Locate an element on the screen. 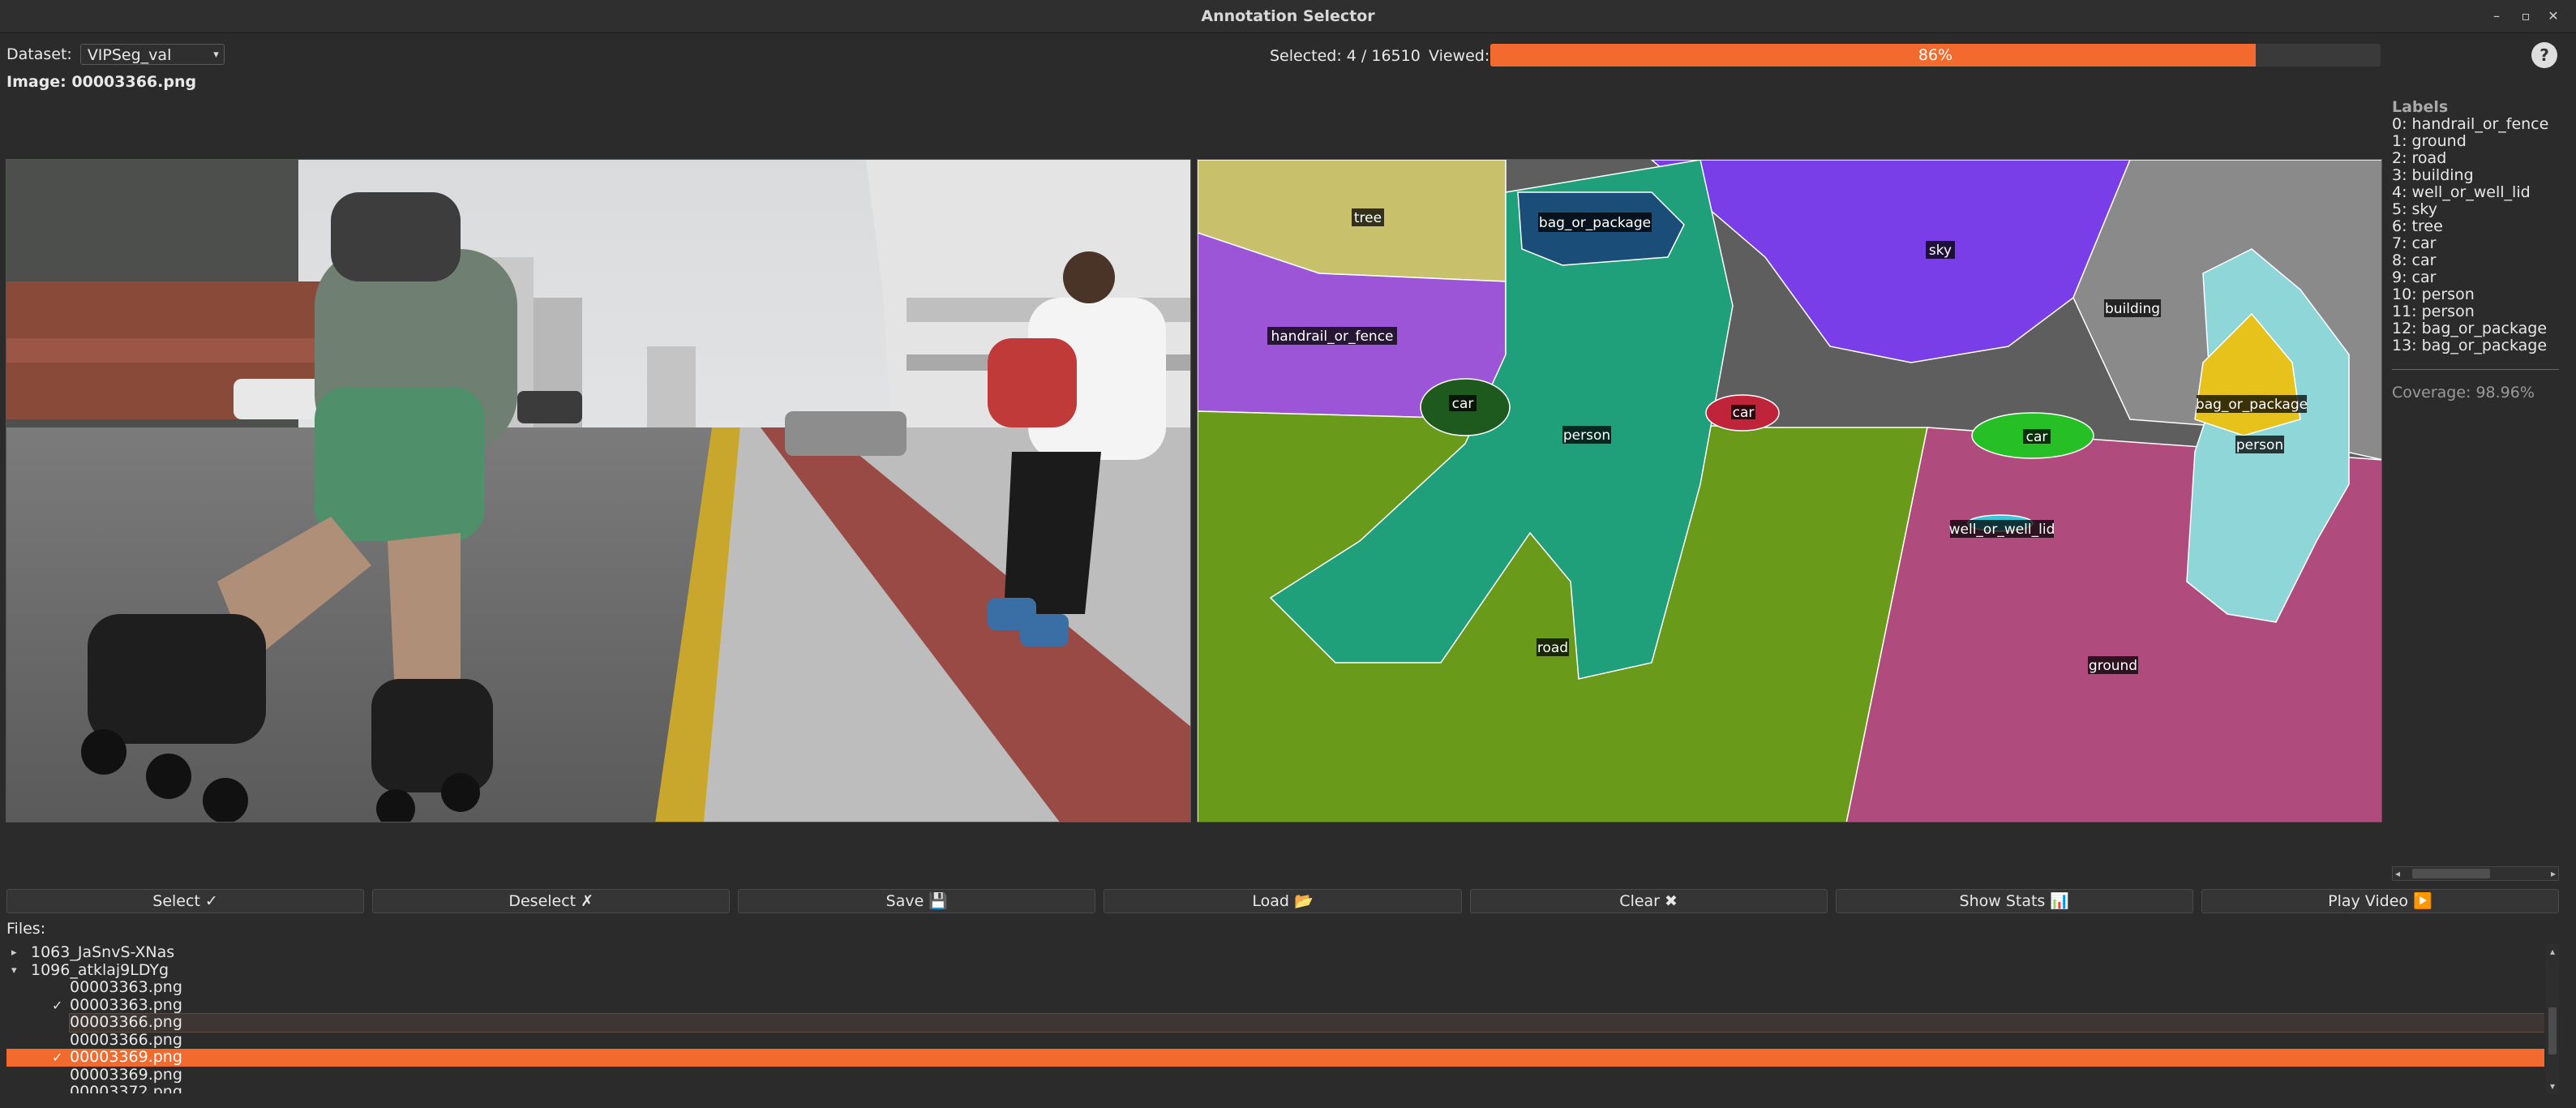 Image resolution: width=2576 pixels, height=1108 pixels. scroll-right-icon: ▸ is located at coordinates (2553, 873).